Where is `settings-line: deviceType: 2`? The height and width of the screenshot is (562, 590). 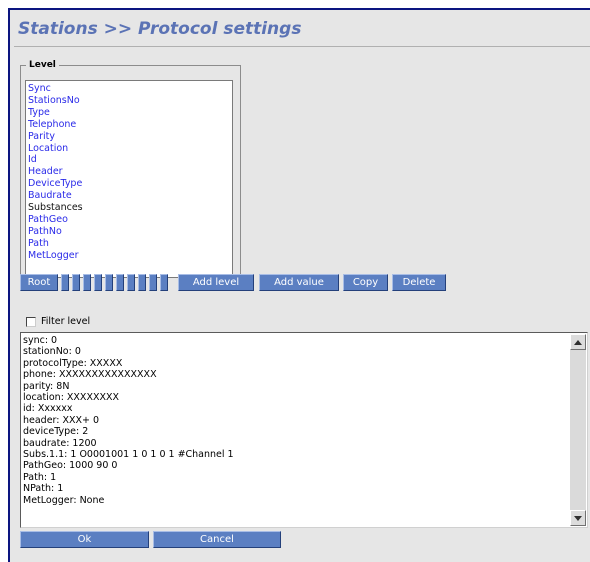 settings-line: deviceType: 2 is located at coordinates (56, 432).